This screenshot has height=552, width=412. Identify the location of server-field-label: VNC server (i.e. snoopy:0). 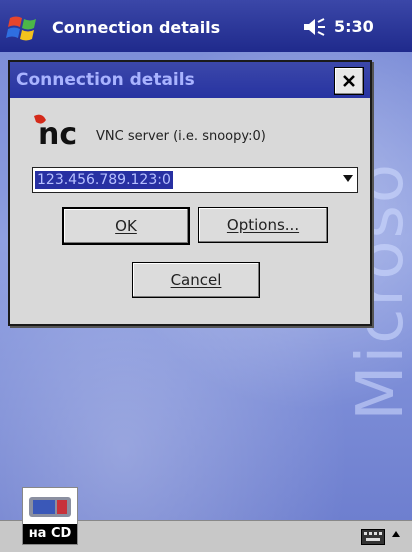
(181, 136).